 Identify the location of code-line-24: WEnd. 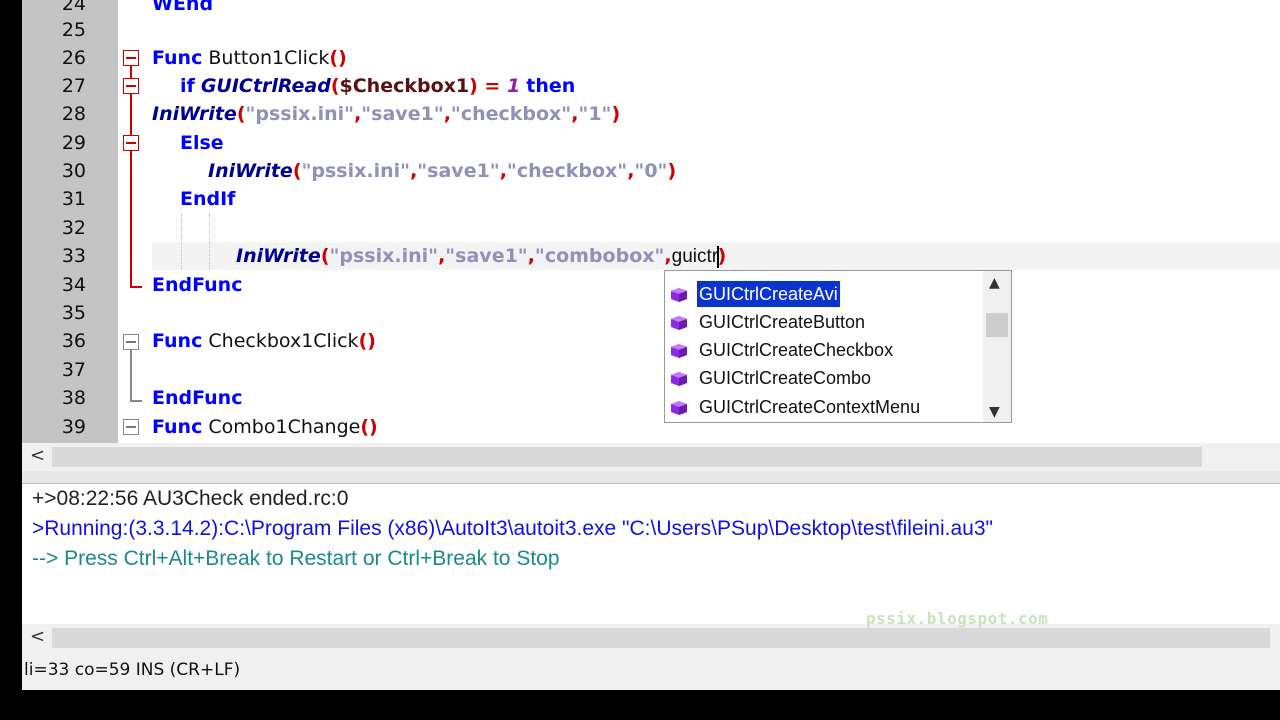
(182, 9).